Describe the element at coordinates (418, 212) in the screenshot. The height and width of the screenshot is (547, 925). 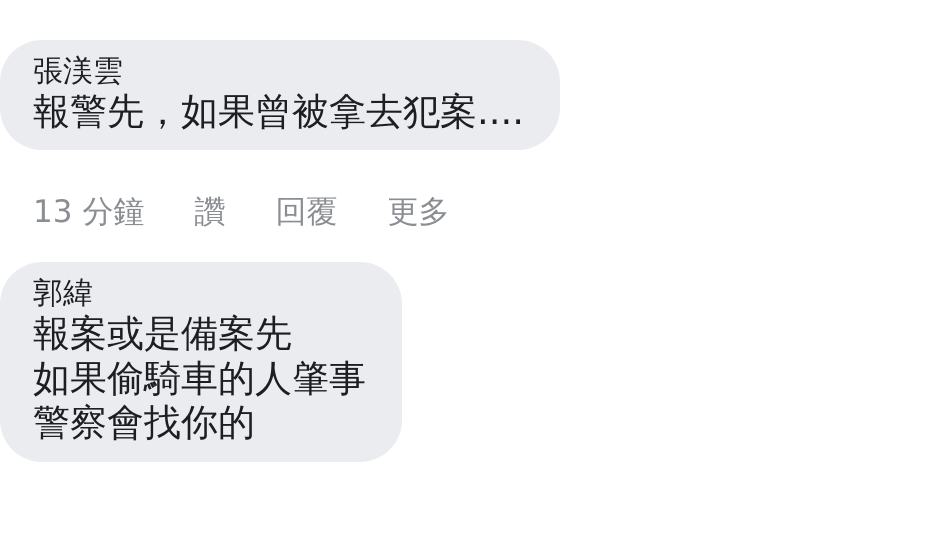
I see `comment-action-link: 更多` at that location.